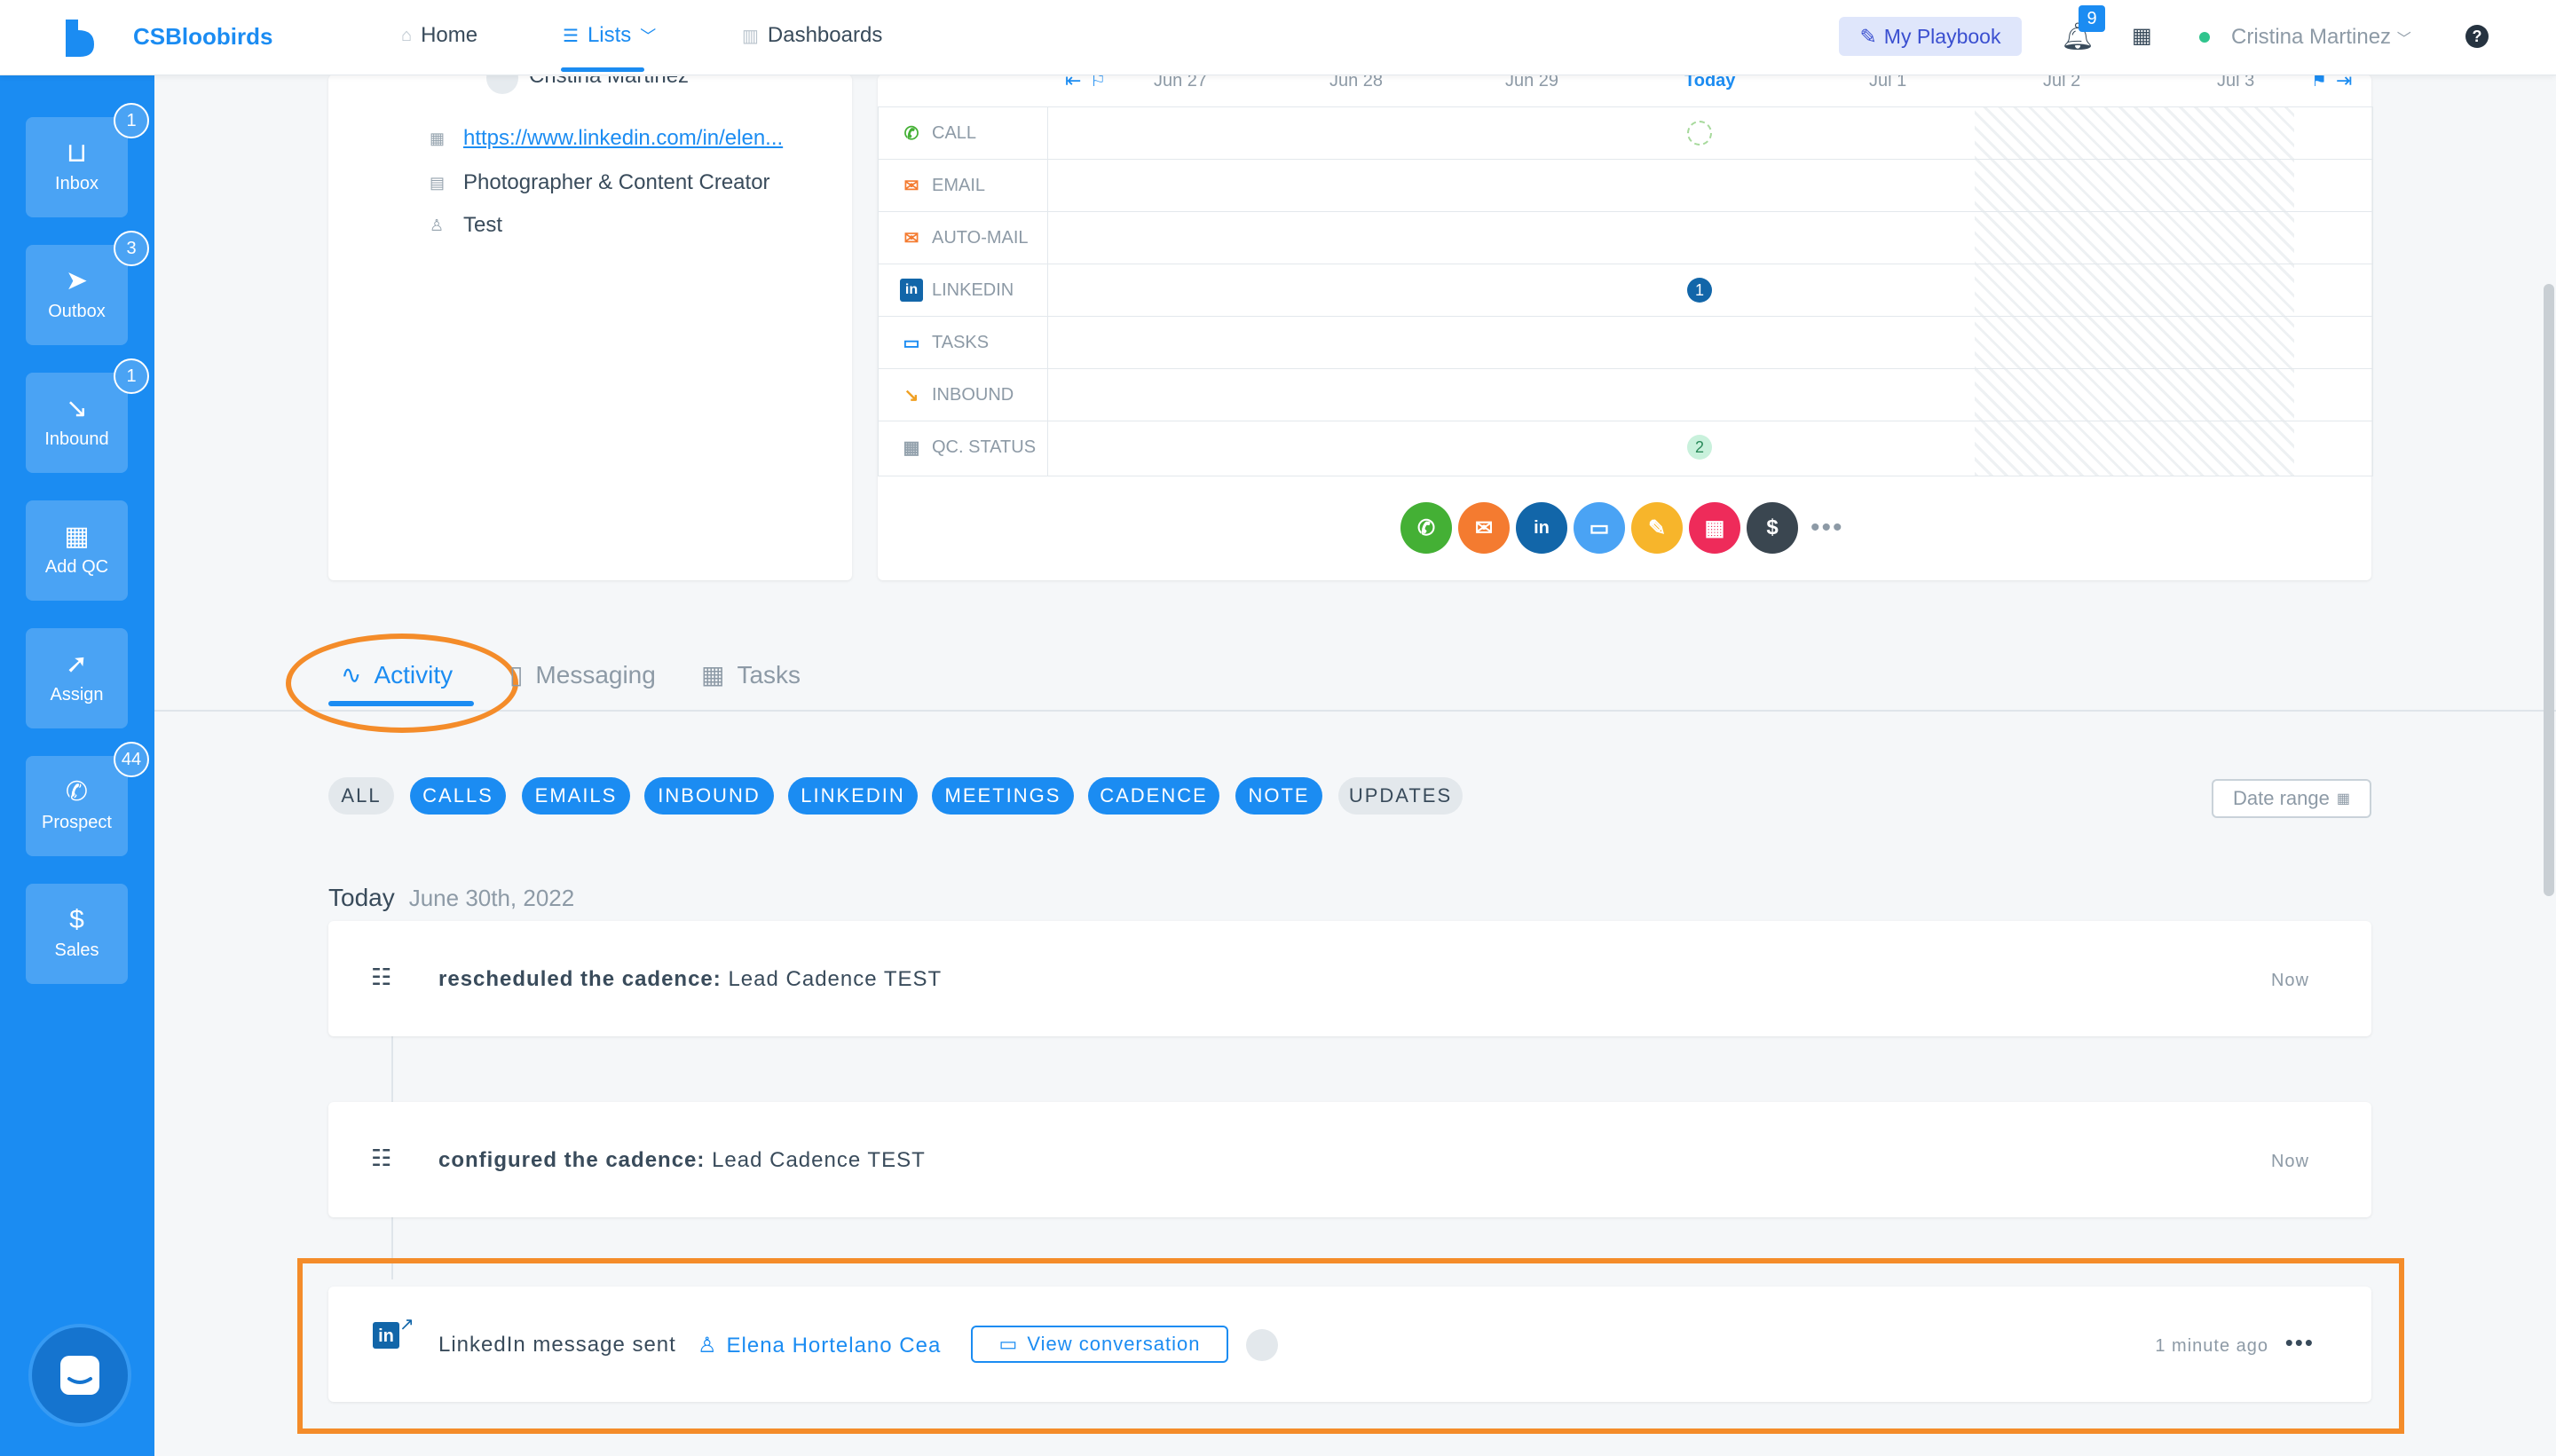 The image size is (2556, 1456). What do you see at coordinates (2477, 36) in the screenshot?
I see `help-icon: ?` at bounding box center [2477, 36].